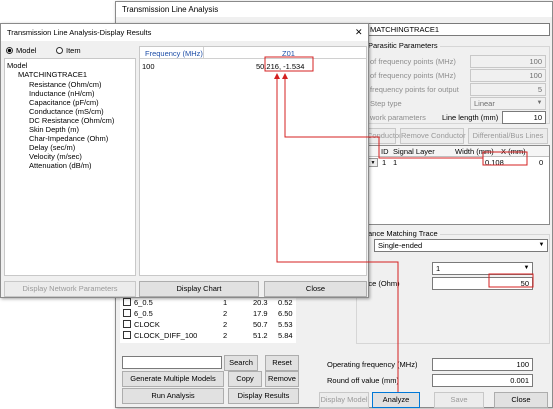  I want to click on arrow-width-to-z01, so click(382, 116).